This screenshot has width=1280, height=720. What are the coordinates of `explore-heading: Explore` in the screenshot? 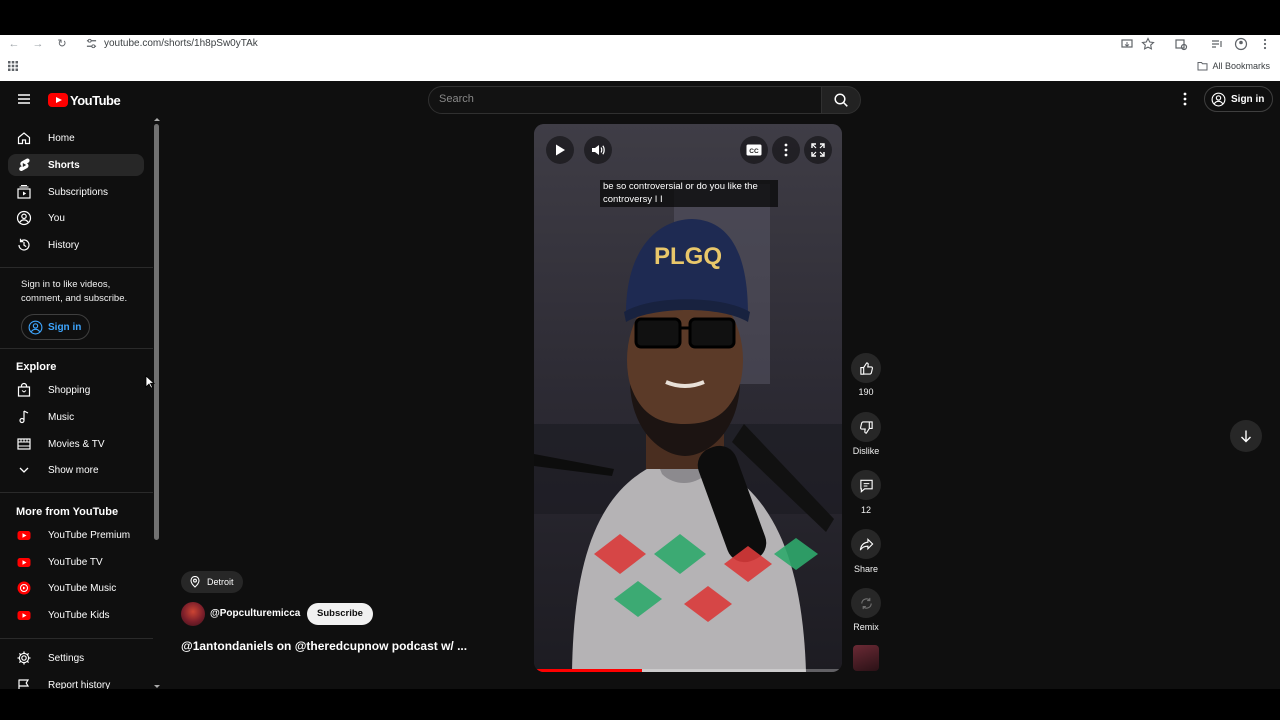 It's located at (36, 367).